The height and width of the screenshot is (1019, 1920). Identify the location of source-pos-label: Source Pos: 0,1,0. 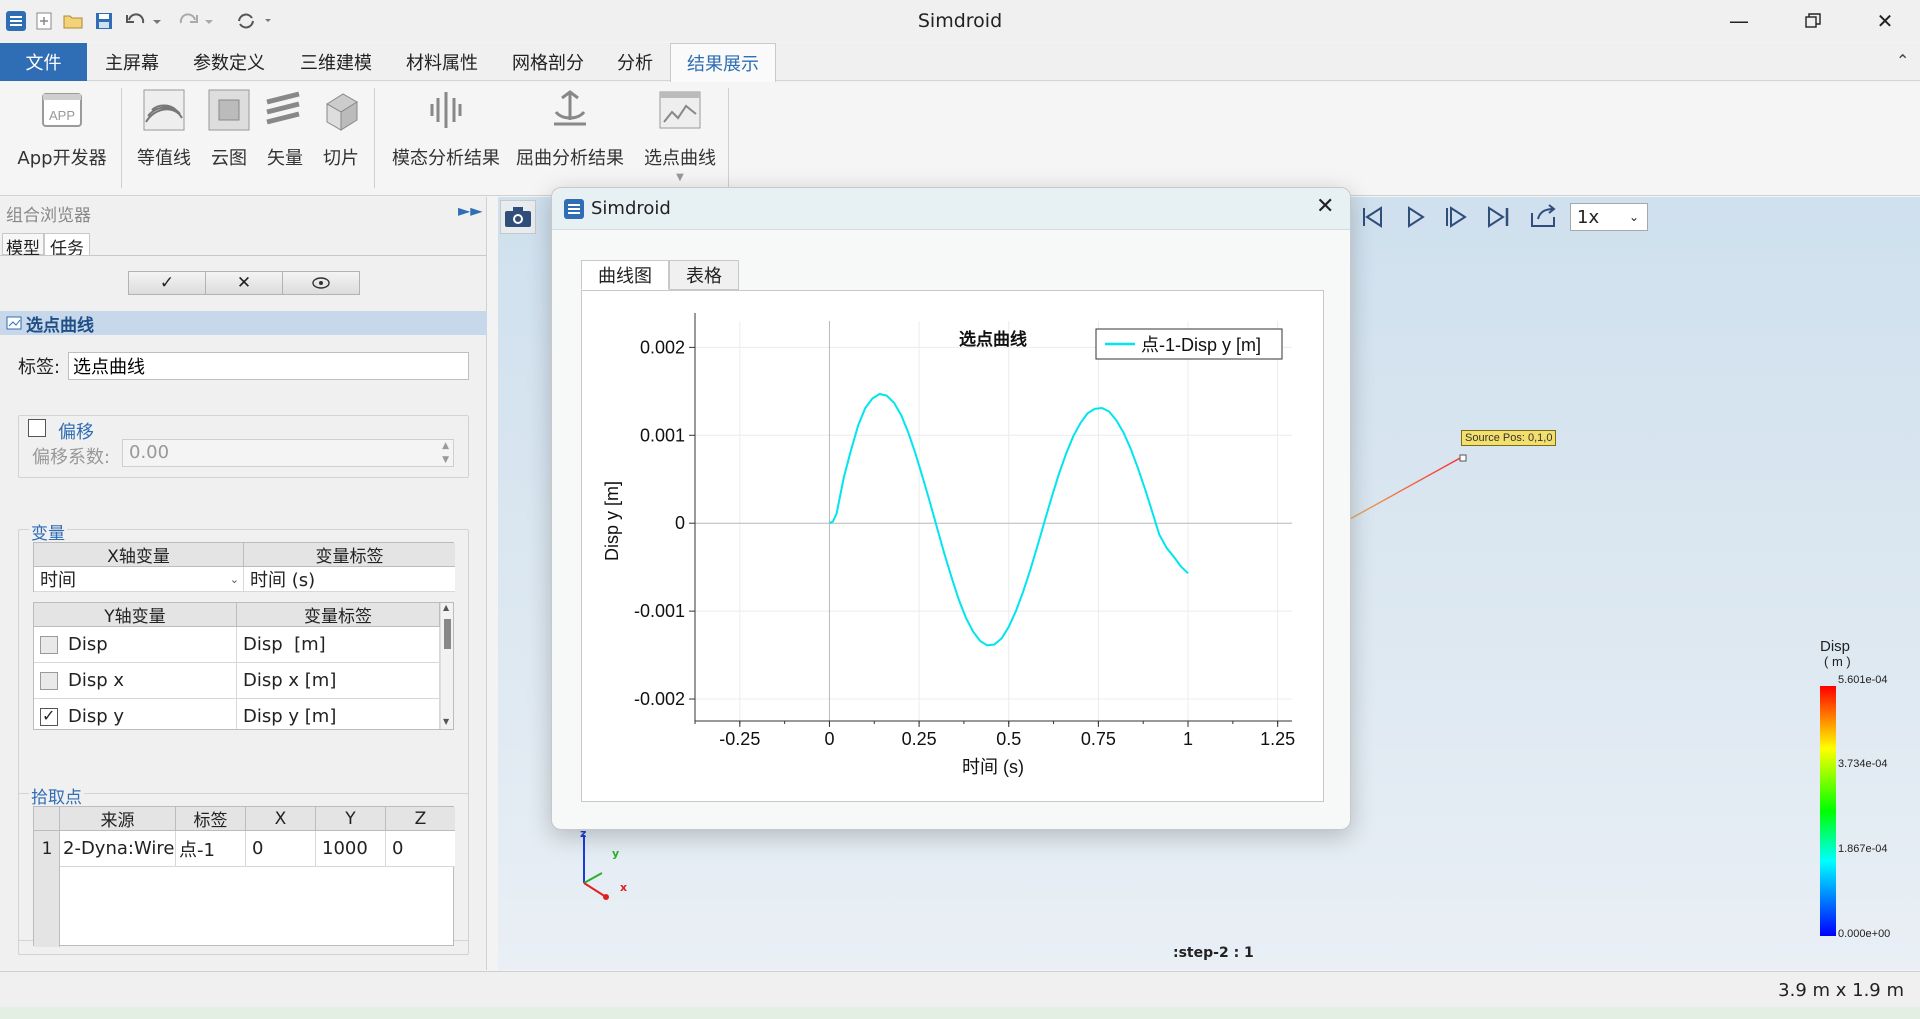
(1509, 438).